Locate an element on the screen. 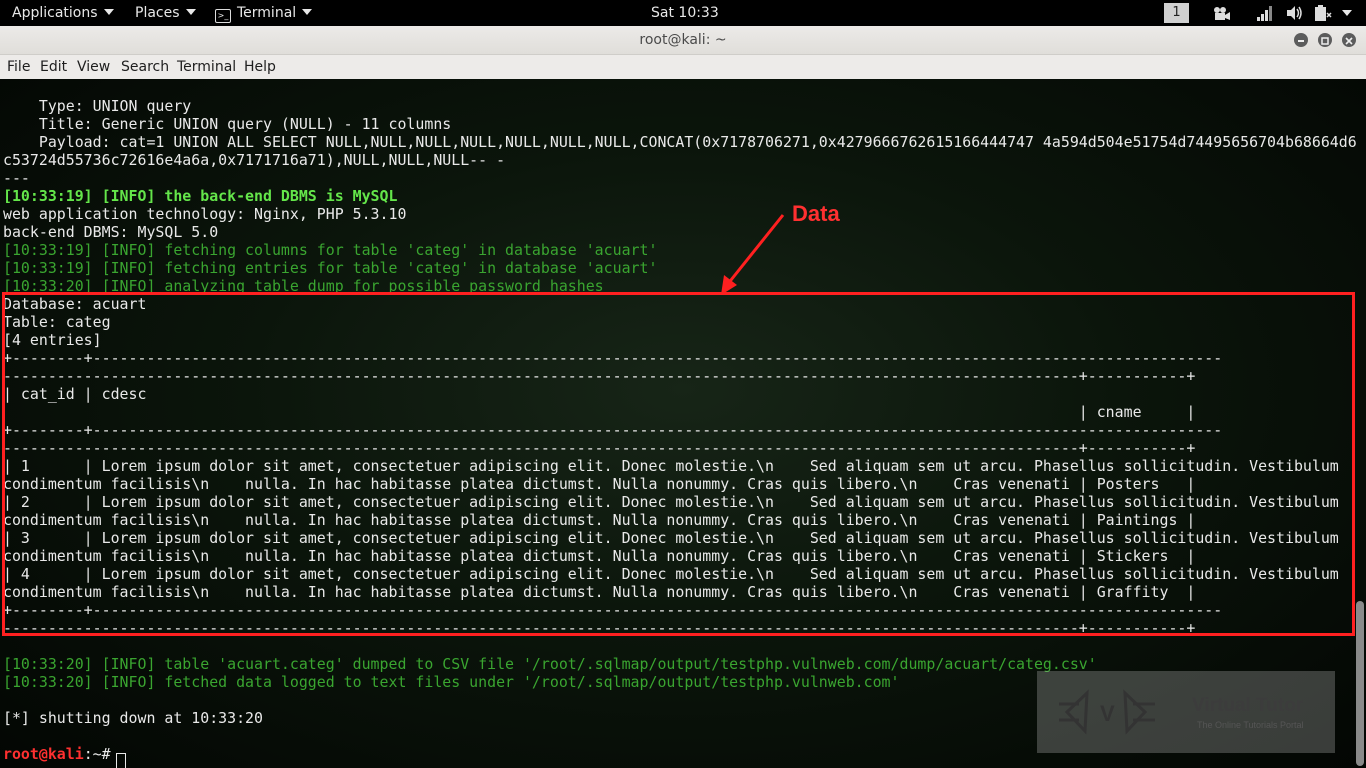 The image size is (1366, 768). watermark-title: Virtual Tutor is located at coordinates (1248, 705).